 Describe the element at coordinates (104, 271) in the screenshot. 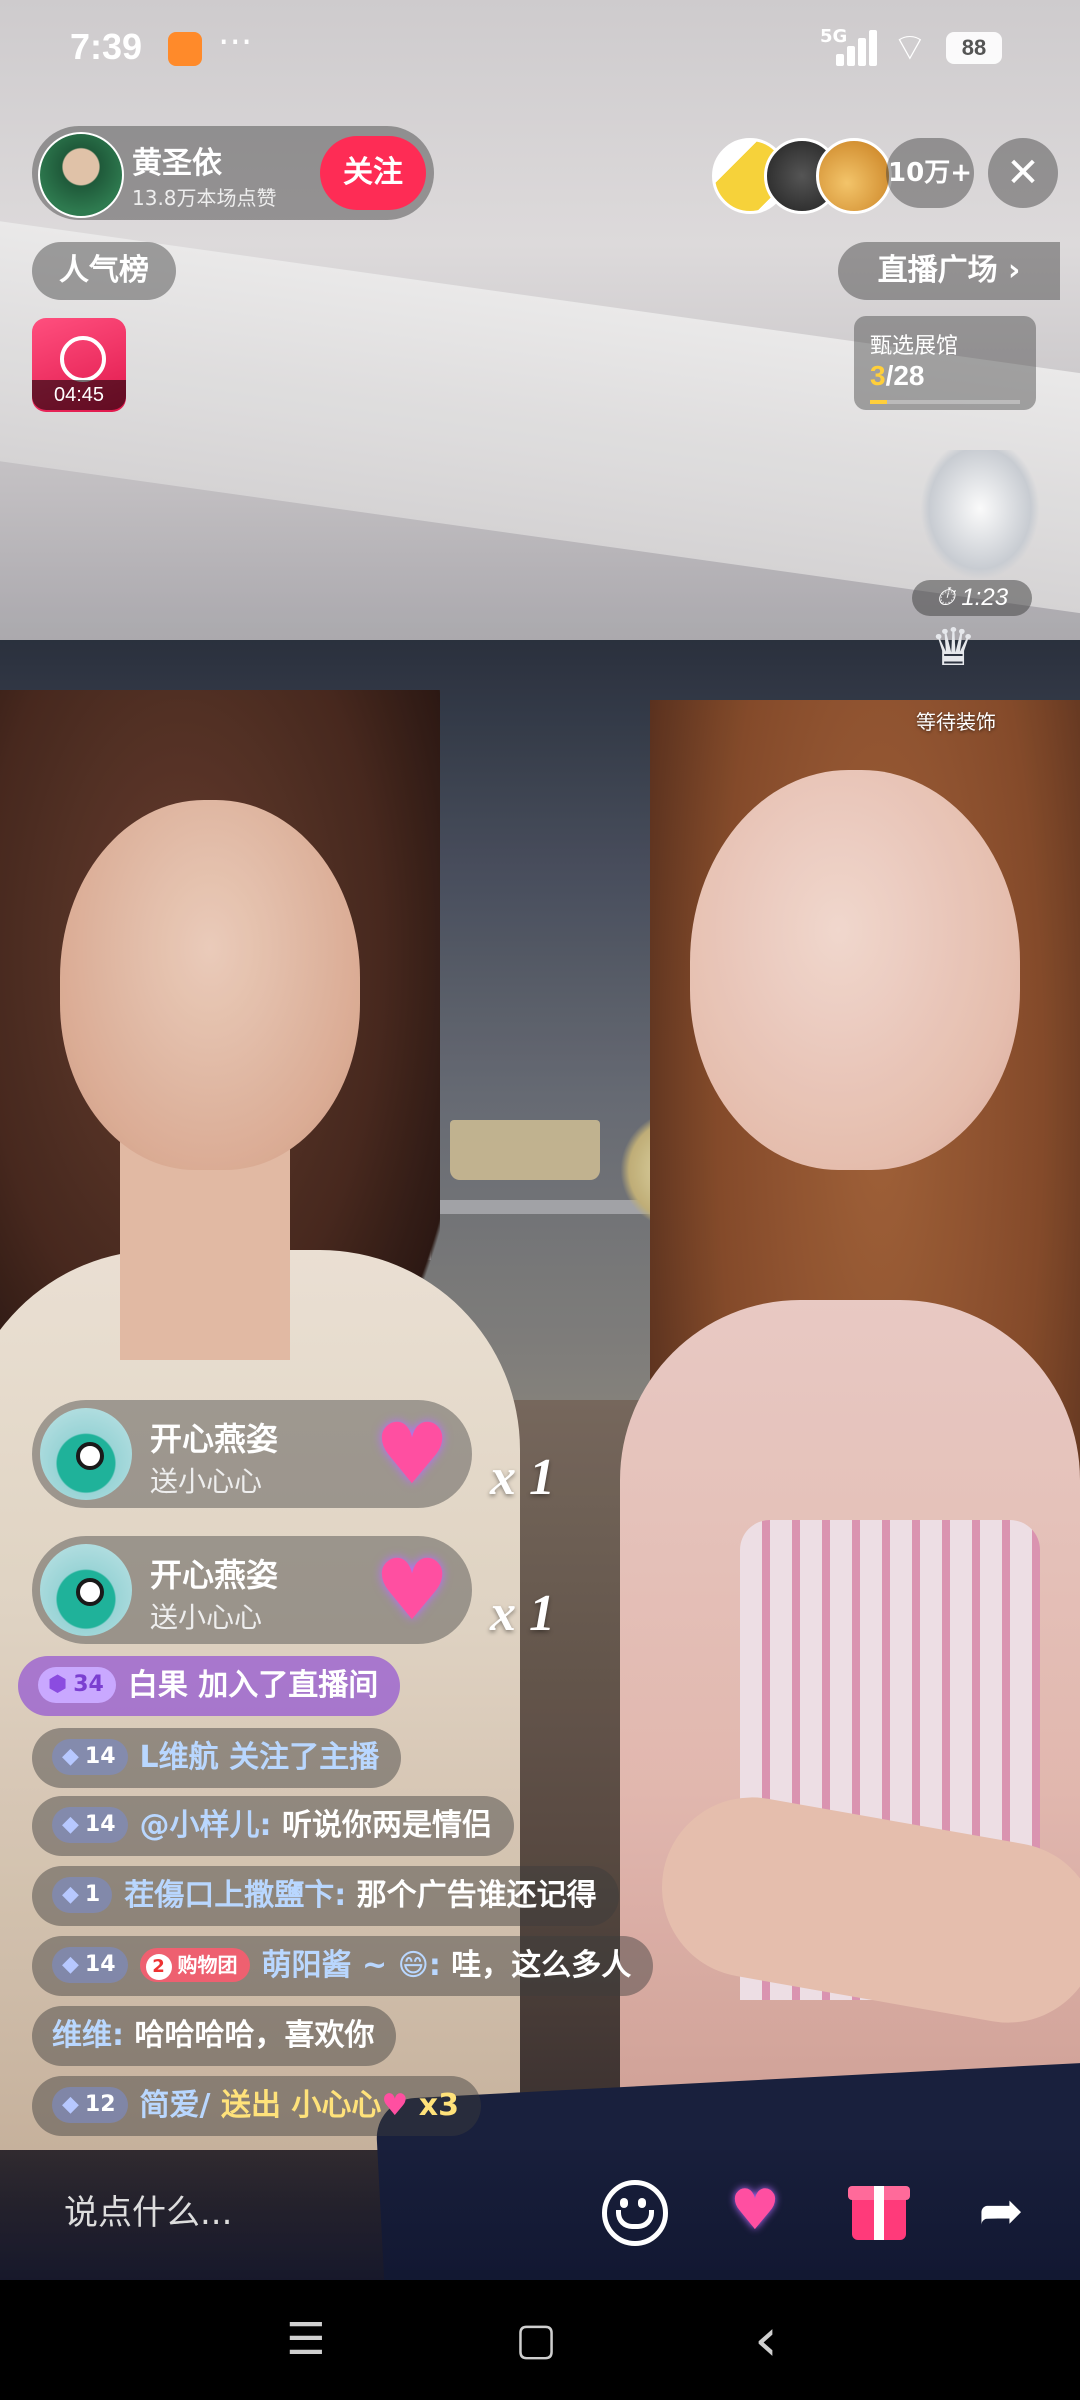

I see `popularity-rank-button: 人气榜` at that location.